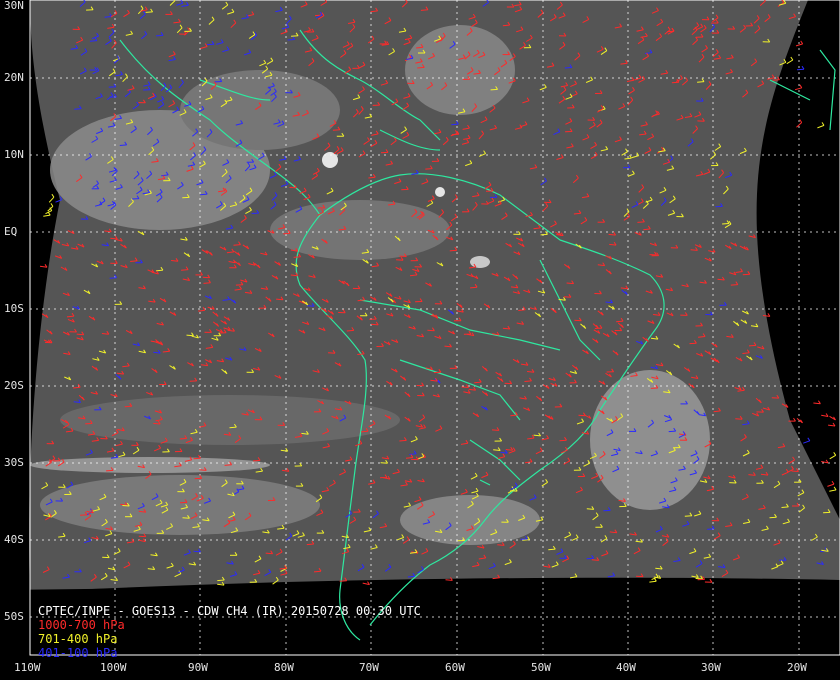 The image size is (840, 680). Describe the element at coordinates (113, 667) in the screenshot. I see `lon-label-100w: 100W` at that location.